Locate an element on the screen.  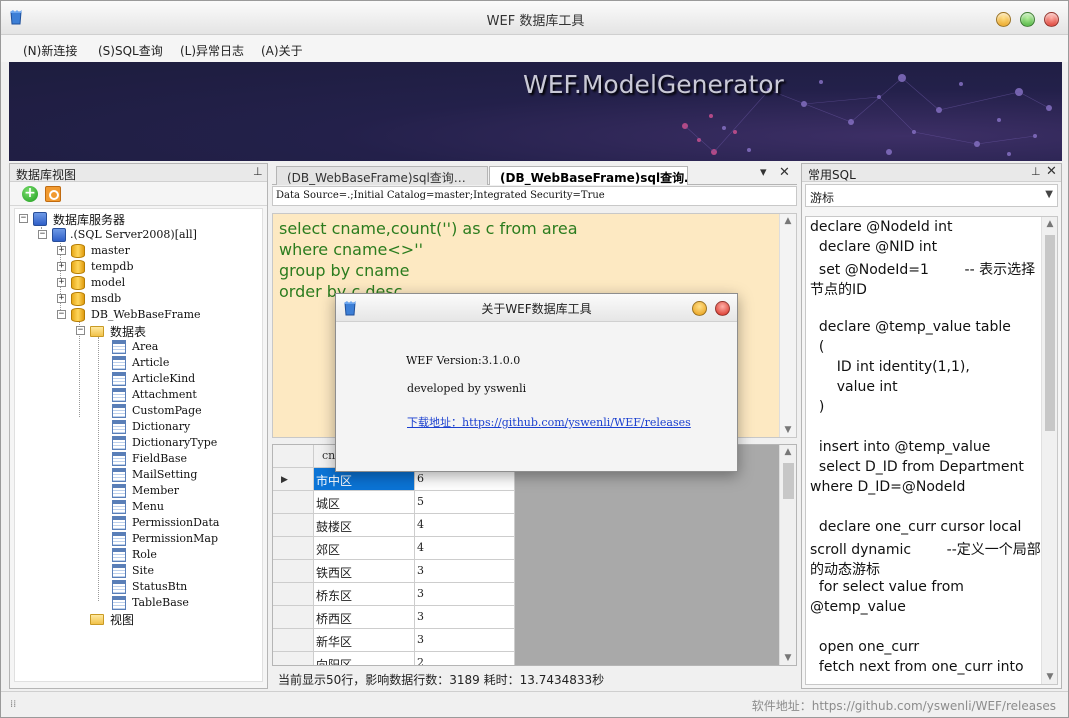
minimize-button is located at coordinates (1003, 19).